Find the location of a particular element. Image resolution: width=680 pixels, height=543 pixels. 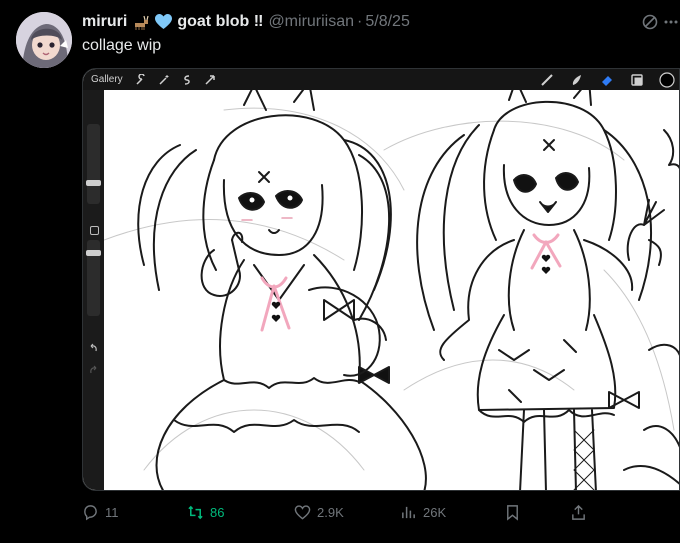

modify-button is located at coordinates (94, 230).